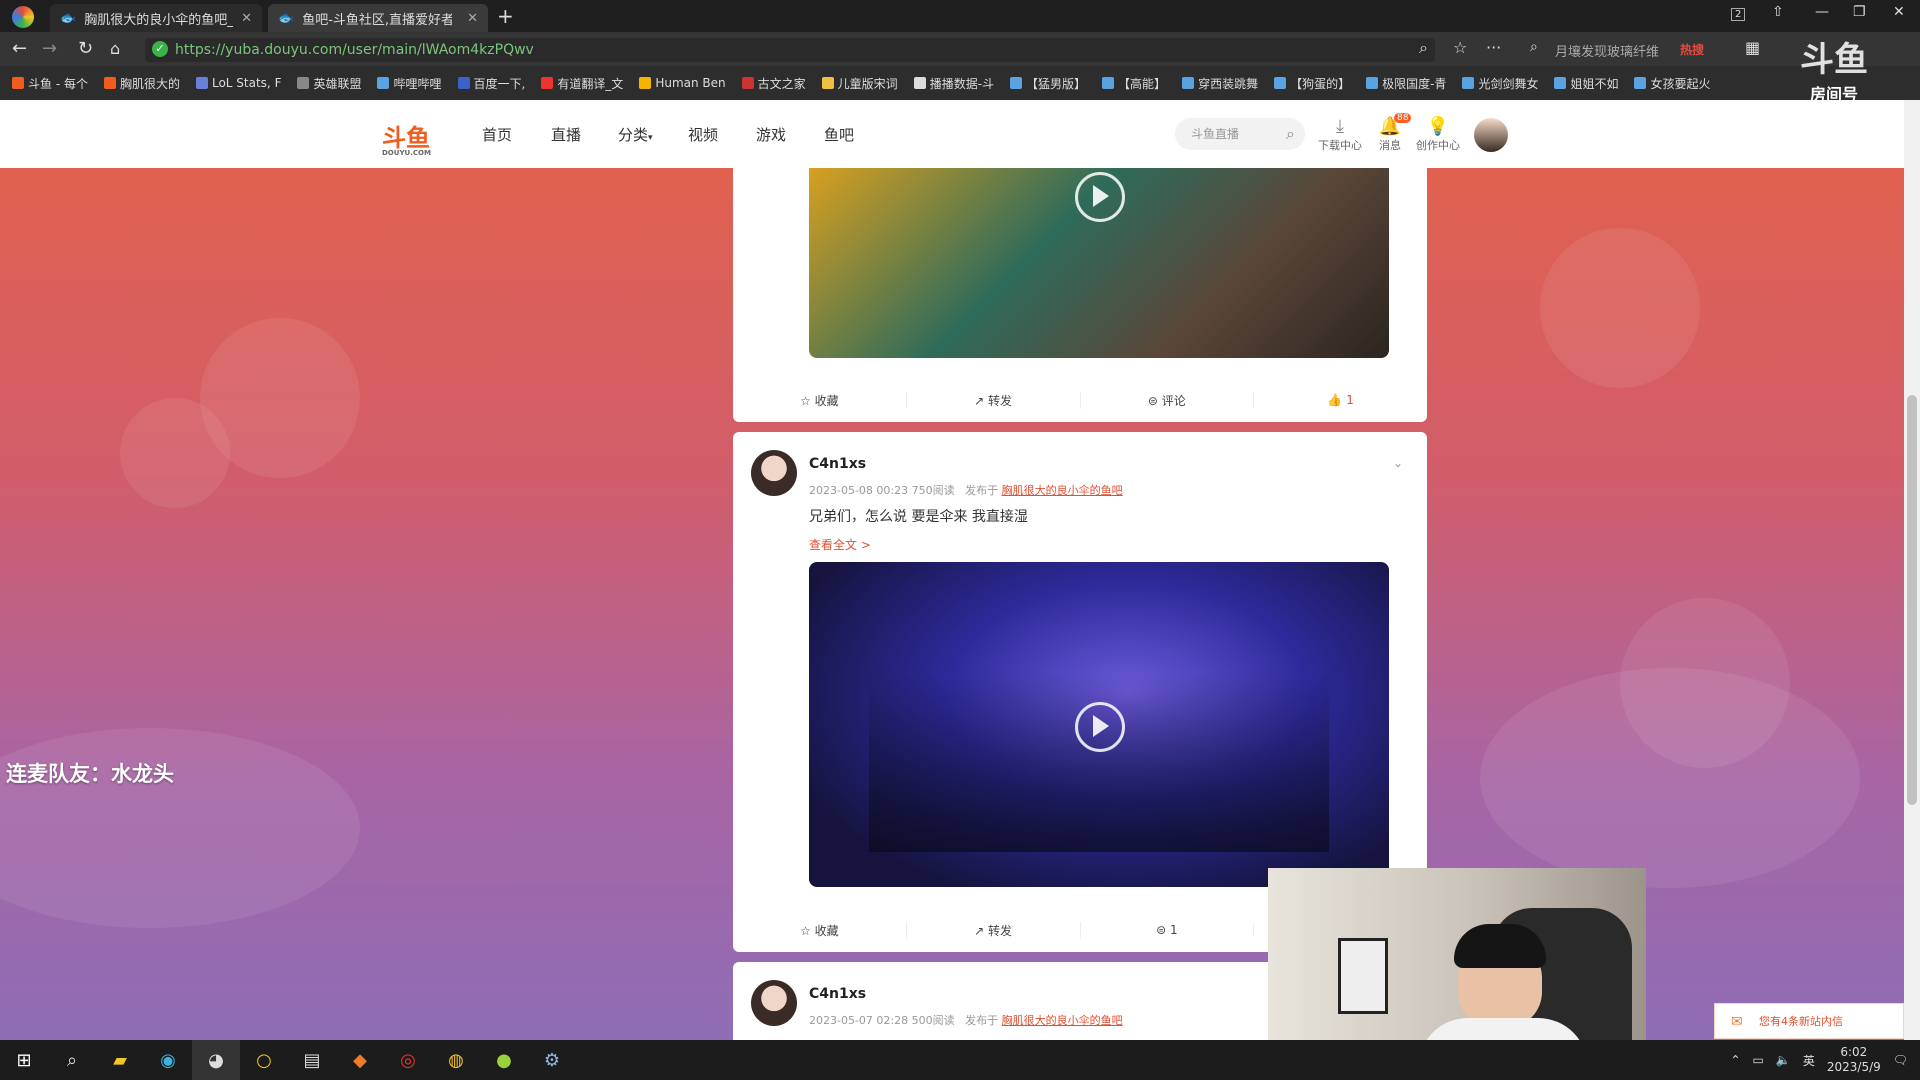 This screenshot has width=1920, height=1080. What do you see at coordinates (456, 1060) in the screenshot?
I see `app-owl-icon: ◍` at bounding box center [456, 1060].